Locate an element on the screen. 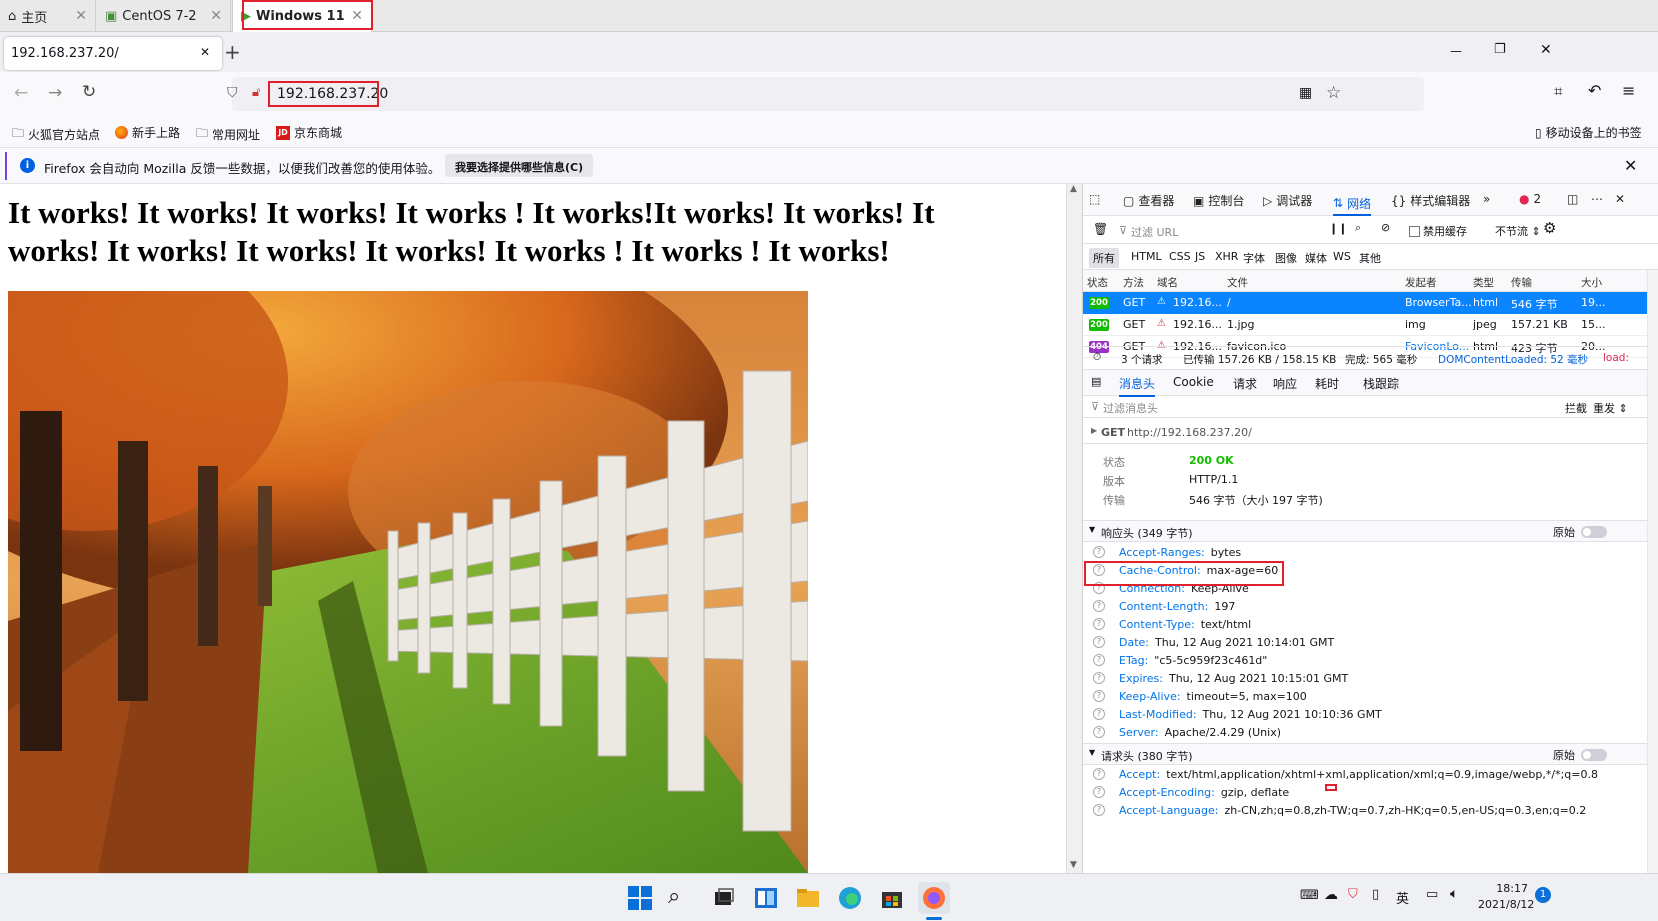  firefox-taskbar-icon is located at coordinates (934, 898).